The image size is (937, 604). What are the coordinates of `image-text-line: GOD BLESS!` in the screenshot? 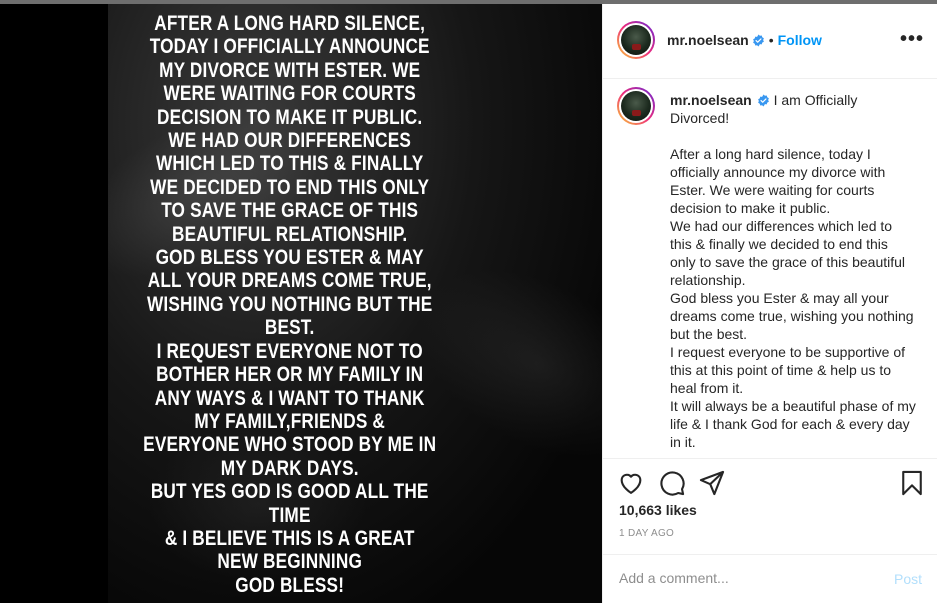 It's located at (290, 585).